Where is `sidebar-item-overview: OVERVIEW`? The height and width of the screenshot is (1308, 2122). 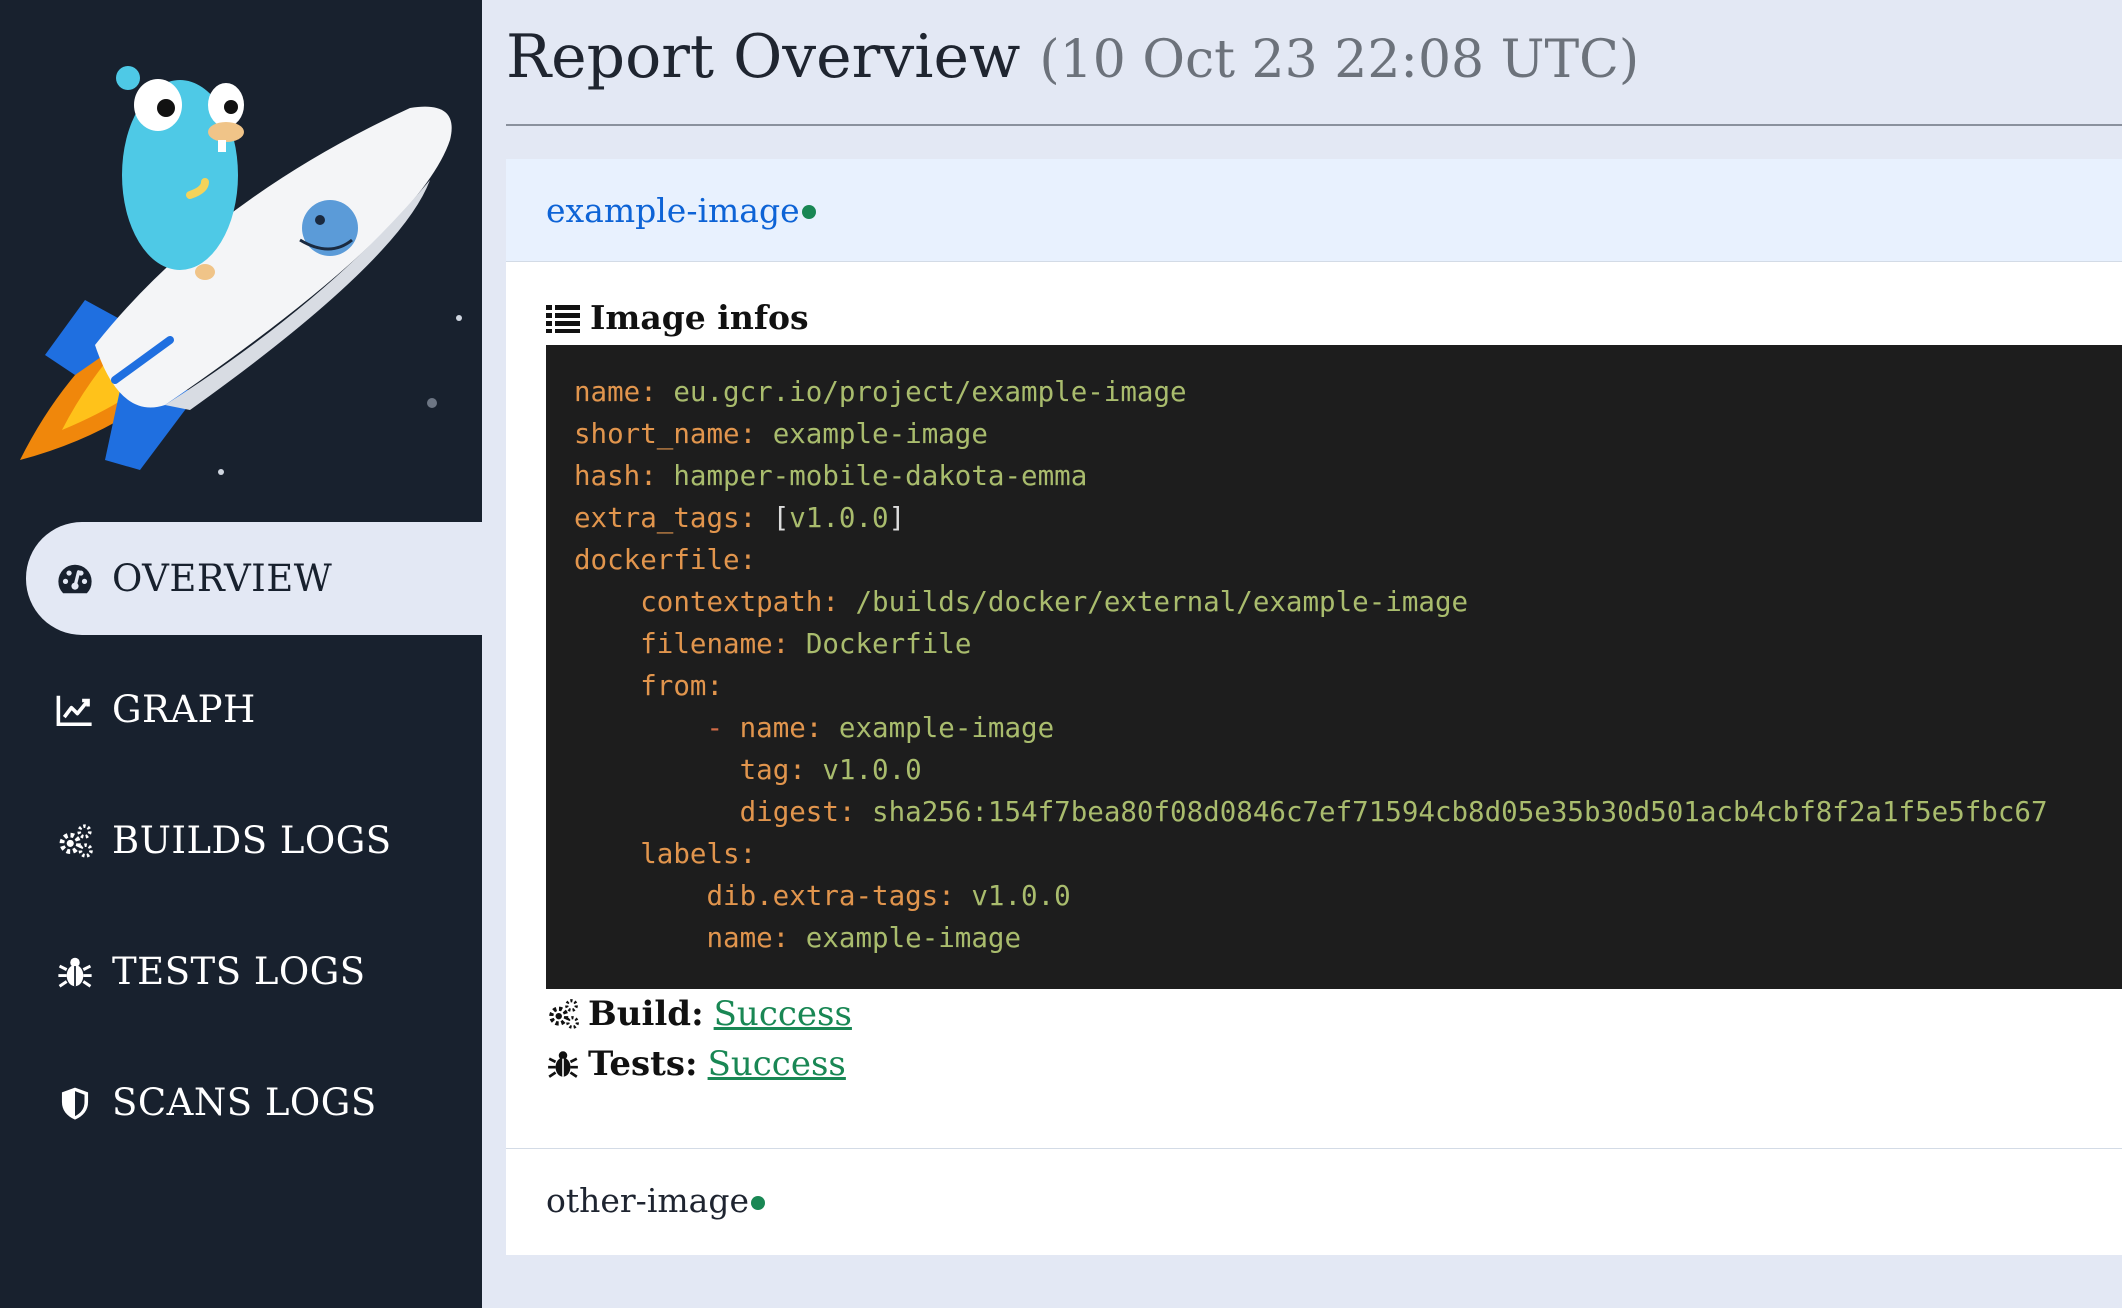 sidebar-item-overview: OVERVIEW is located at coordinates (254, 578).